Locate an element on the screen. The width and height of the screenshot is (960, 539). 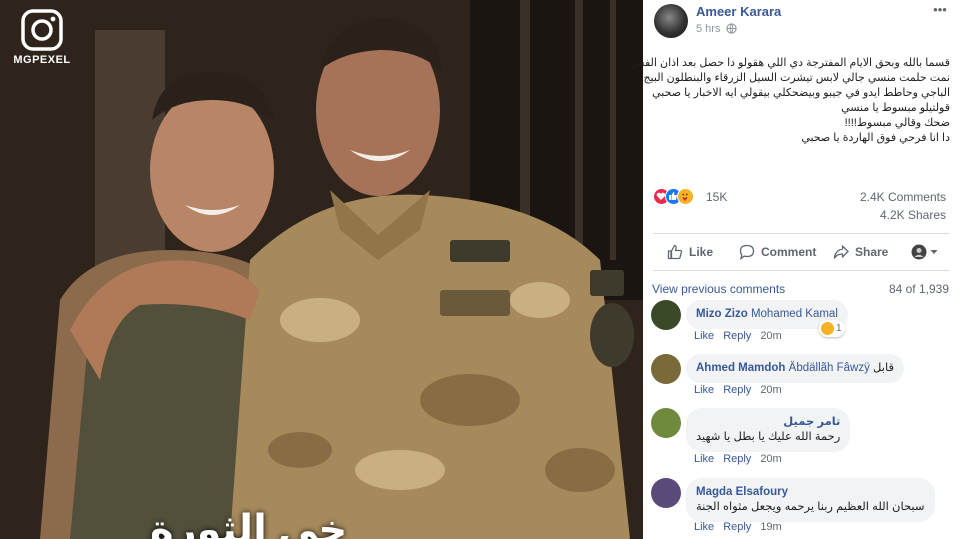
watermark-text: MGPEXEL is located at coordinates (42, 60).